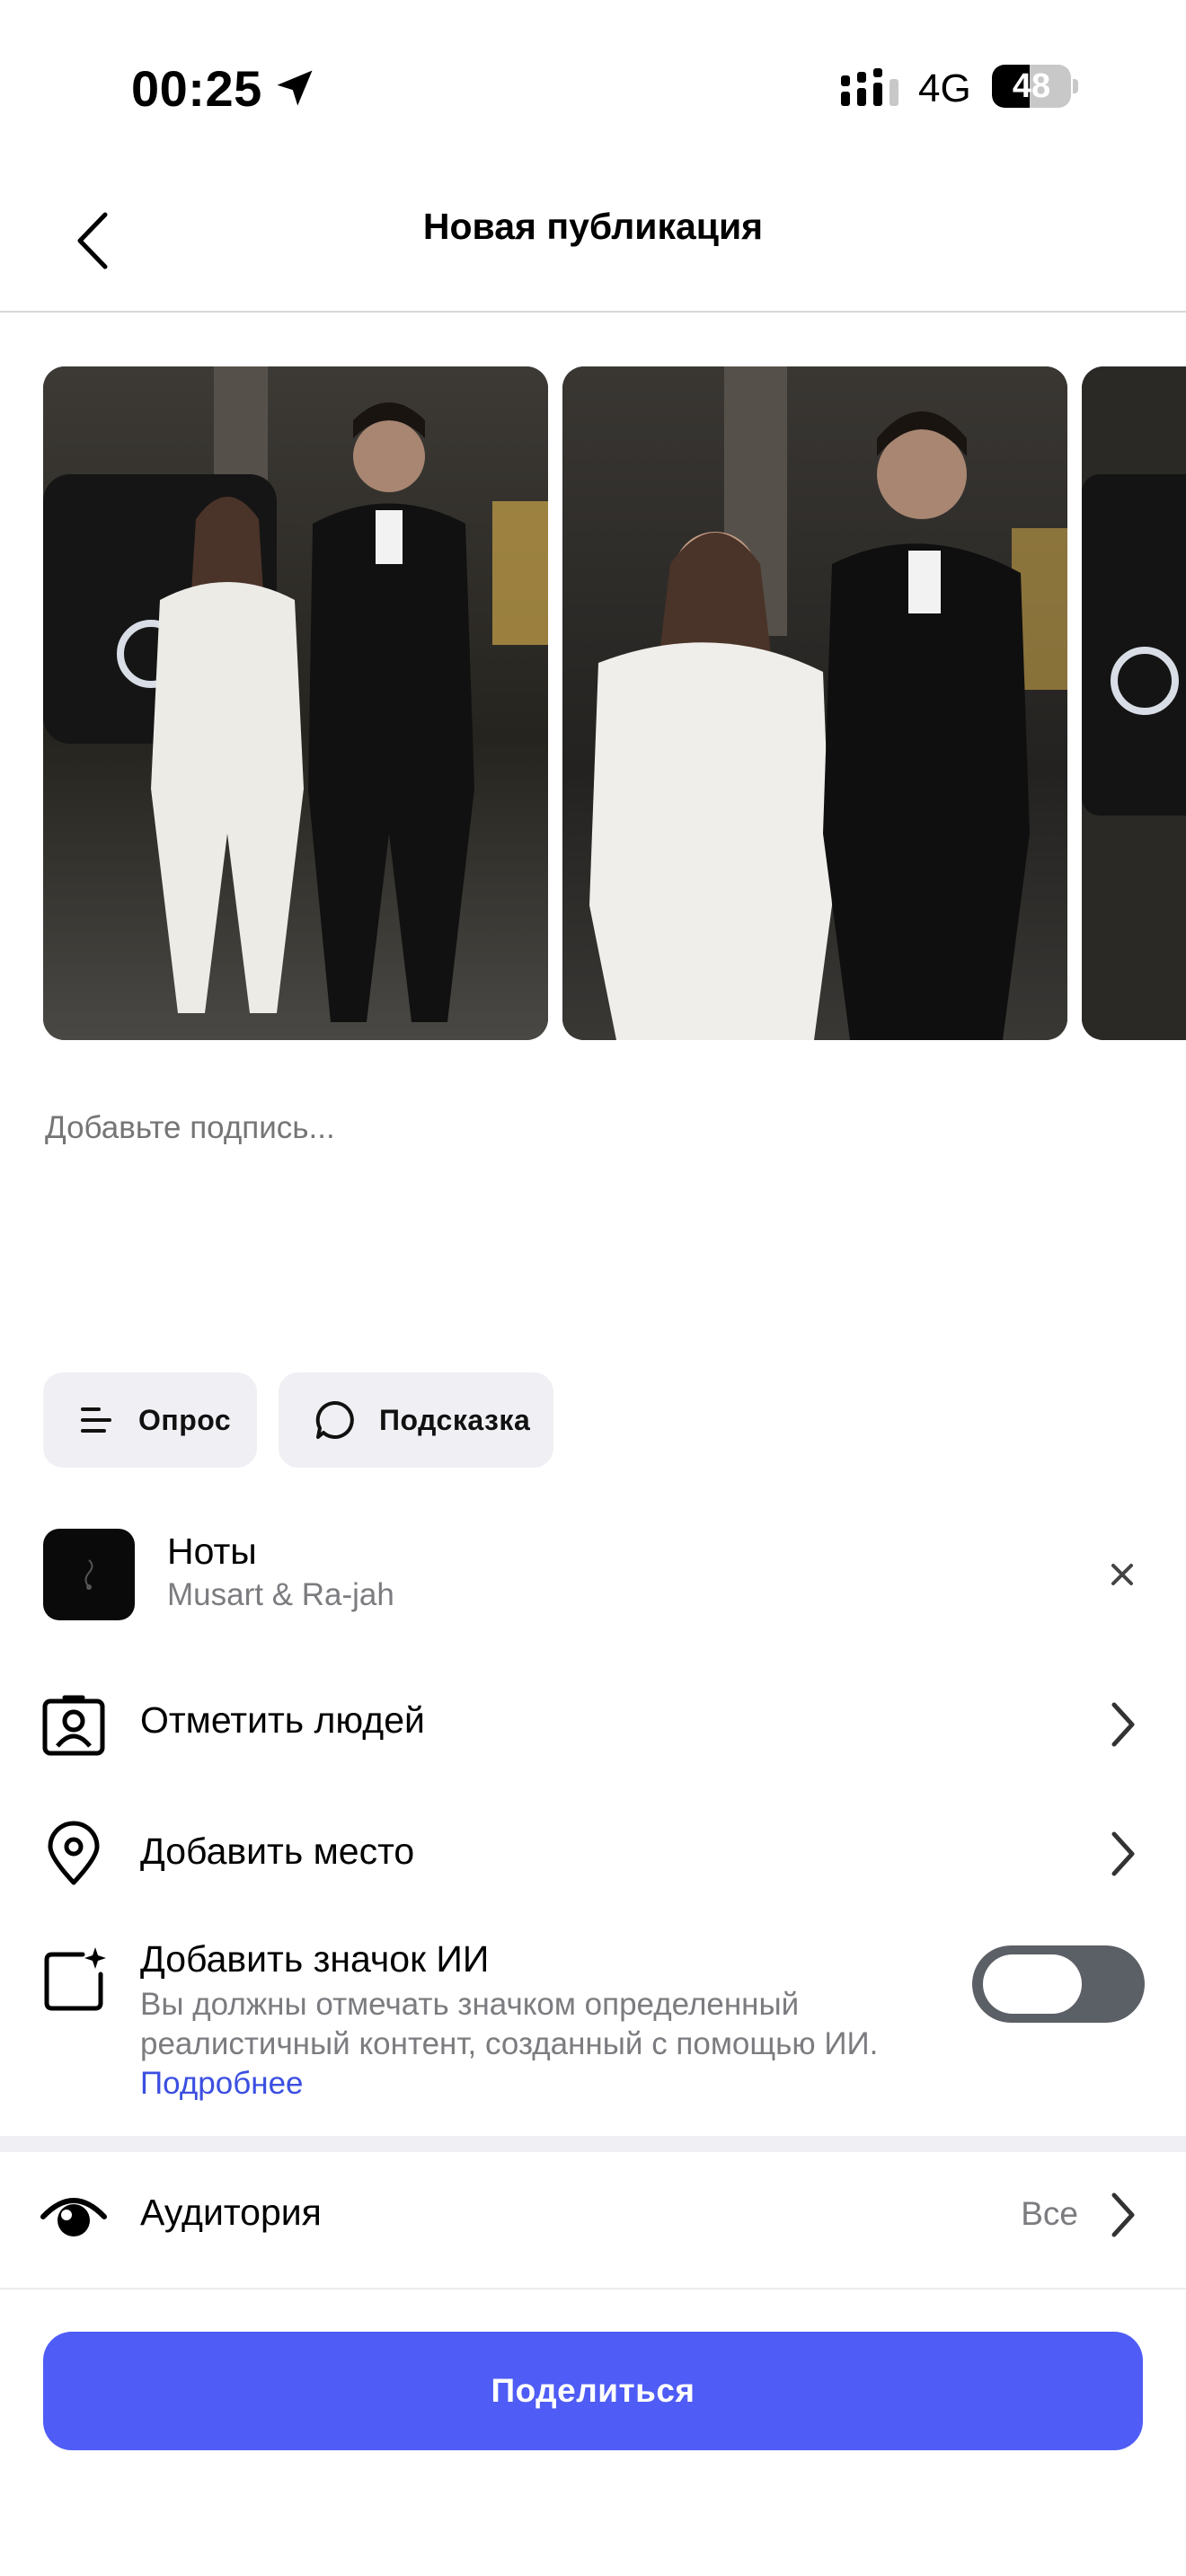 The height and width of the screenshot is (2576, 1186). I want to click on battery-icon: 48, so click(1031, 86).